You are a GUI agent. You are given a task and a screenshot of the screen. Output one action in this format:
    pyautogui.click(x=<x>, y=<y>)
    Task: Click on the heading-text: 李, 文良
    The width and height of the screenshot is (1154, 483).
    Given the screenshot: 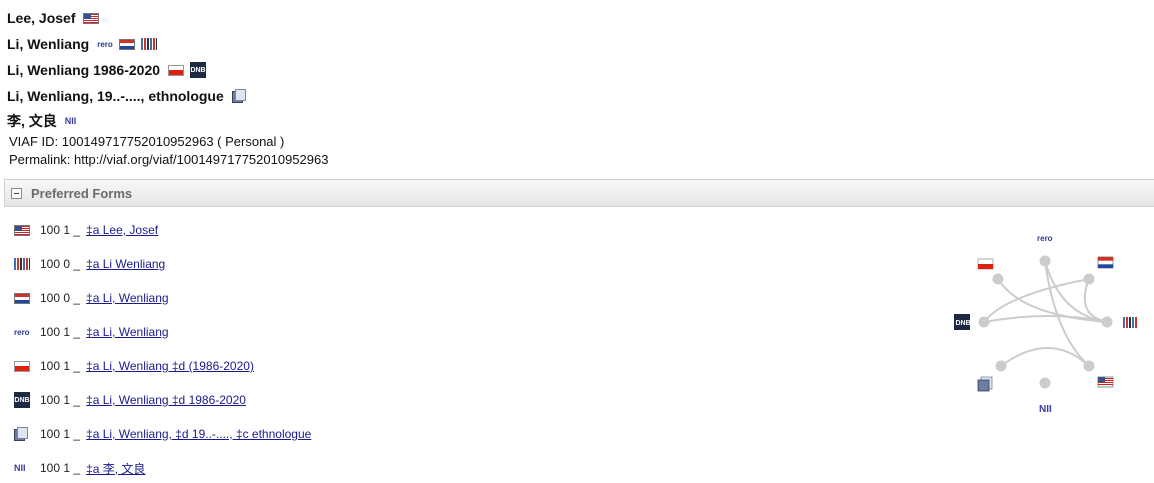 What is the action you would take?
    pyautogui.click(x=32, y=121)
    